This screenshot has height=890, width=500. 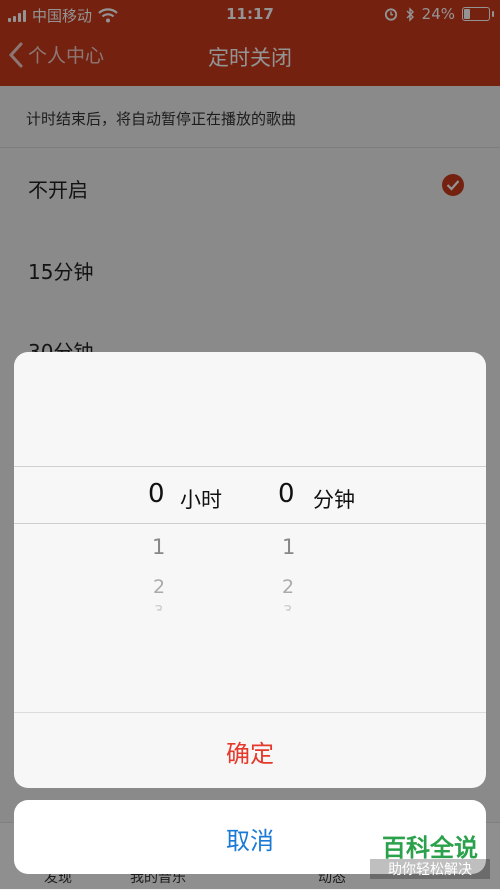 What do you see at coordinates (430, 869) in the screenshot?
I see `watermark-subtitle: 助你轻松解决` at bounding box center [430, 869].